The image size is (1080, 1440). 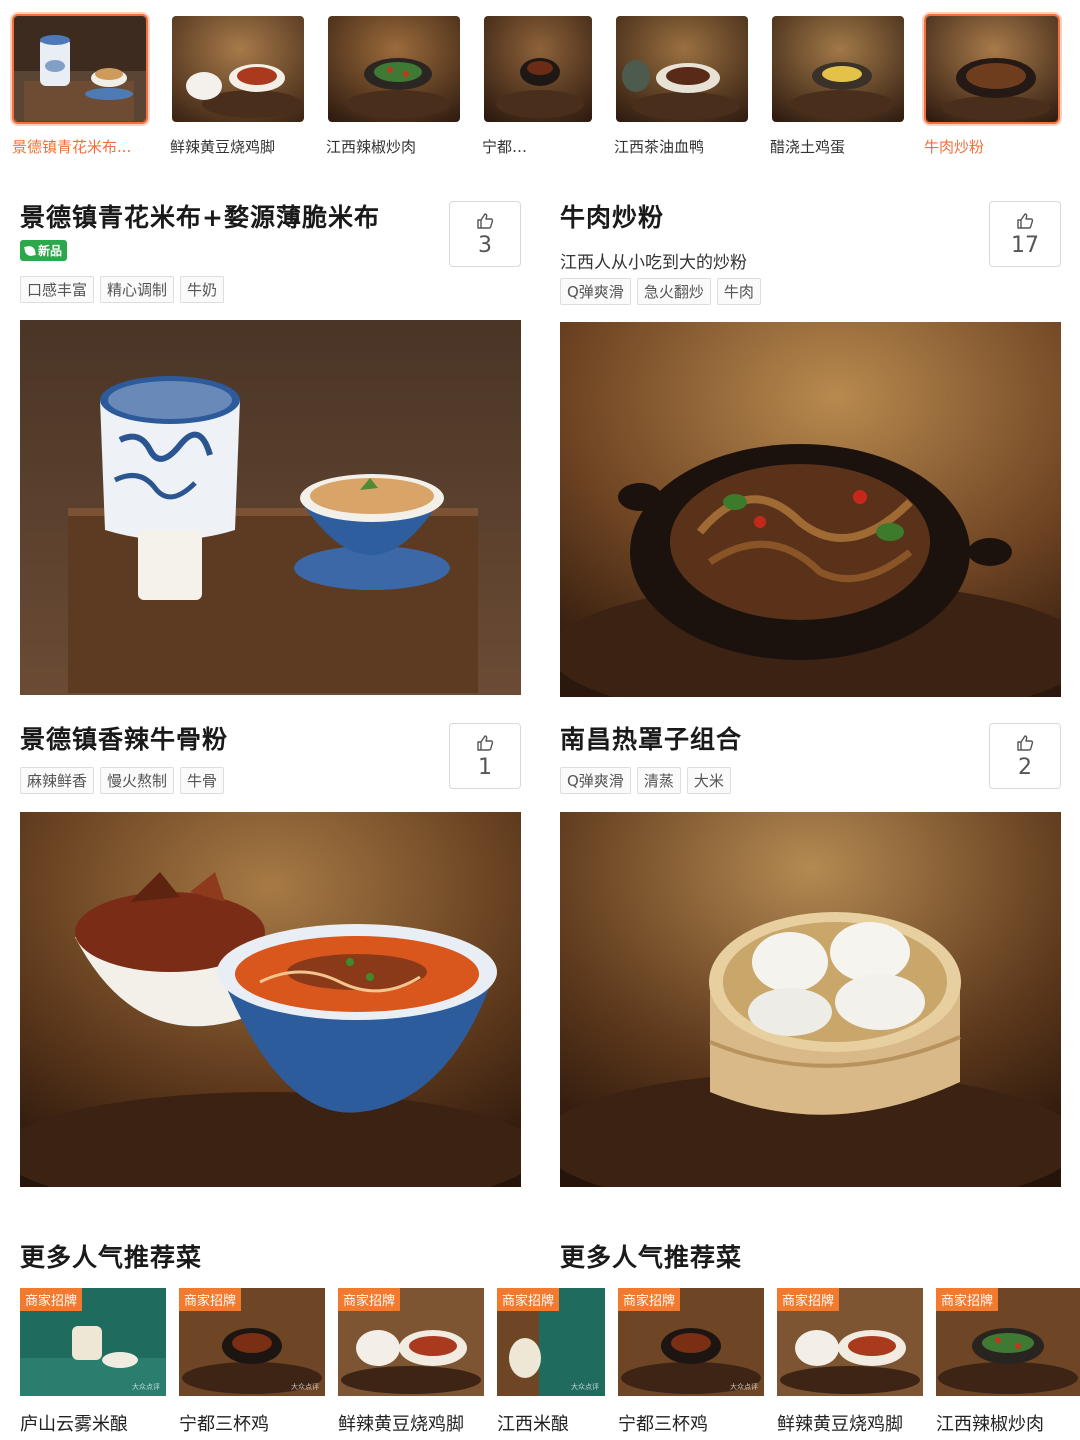 I want to click on dish-tag: 麻辣鲜香, so click(x=57, y=780).